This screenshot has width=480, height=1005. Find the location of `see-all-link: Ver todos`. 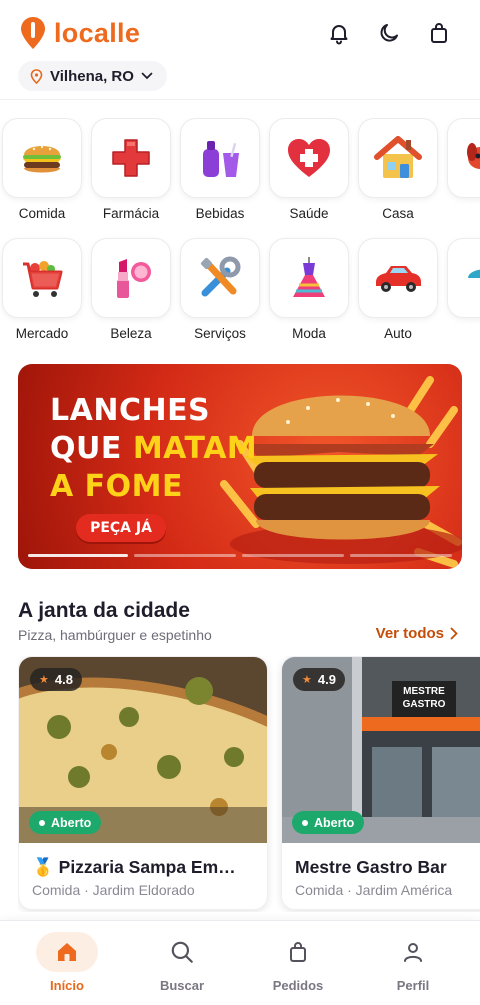

see-all-link: Ver todos is located at coordinates (417, 633).